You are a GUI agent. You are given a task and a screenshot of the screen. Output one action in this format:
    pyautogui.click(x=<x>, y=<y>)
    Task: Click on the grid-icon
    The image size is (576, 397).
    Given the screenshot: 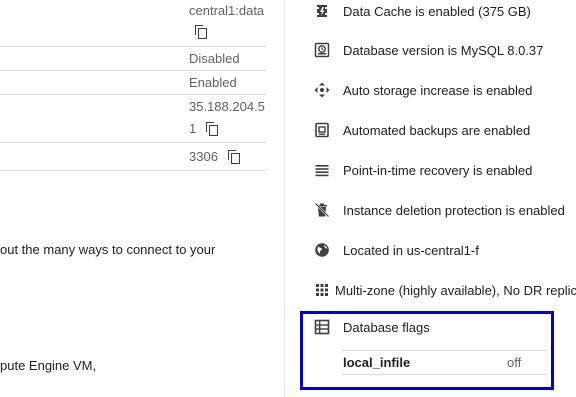 What is the action you would take?
    pyautogui.click(x=315, y=290)
    